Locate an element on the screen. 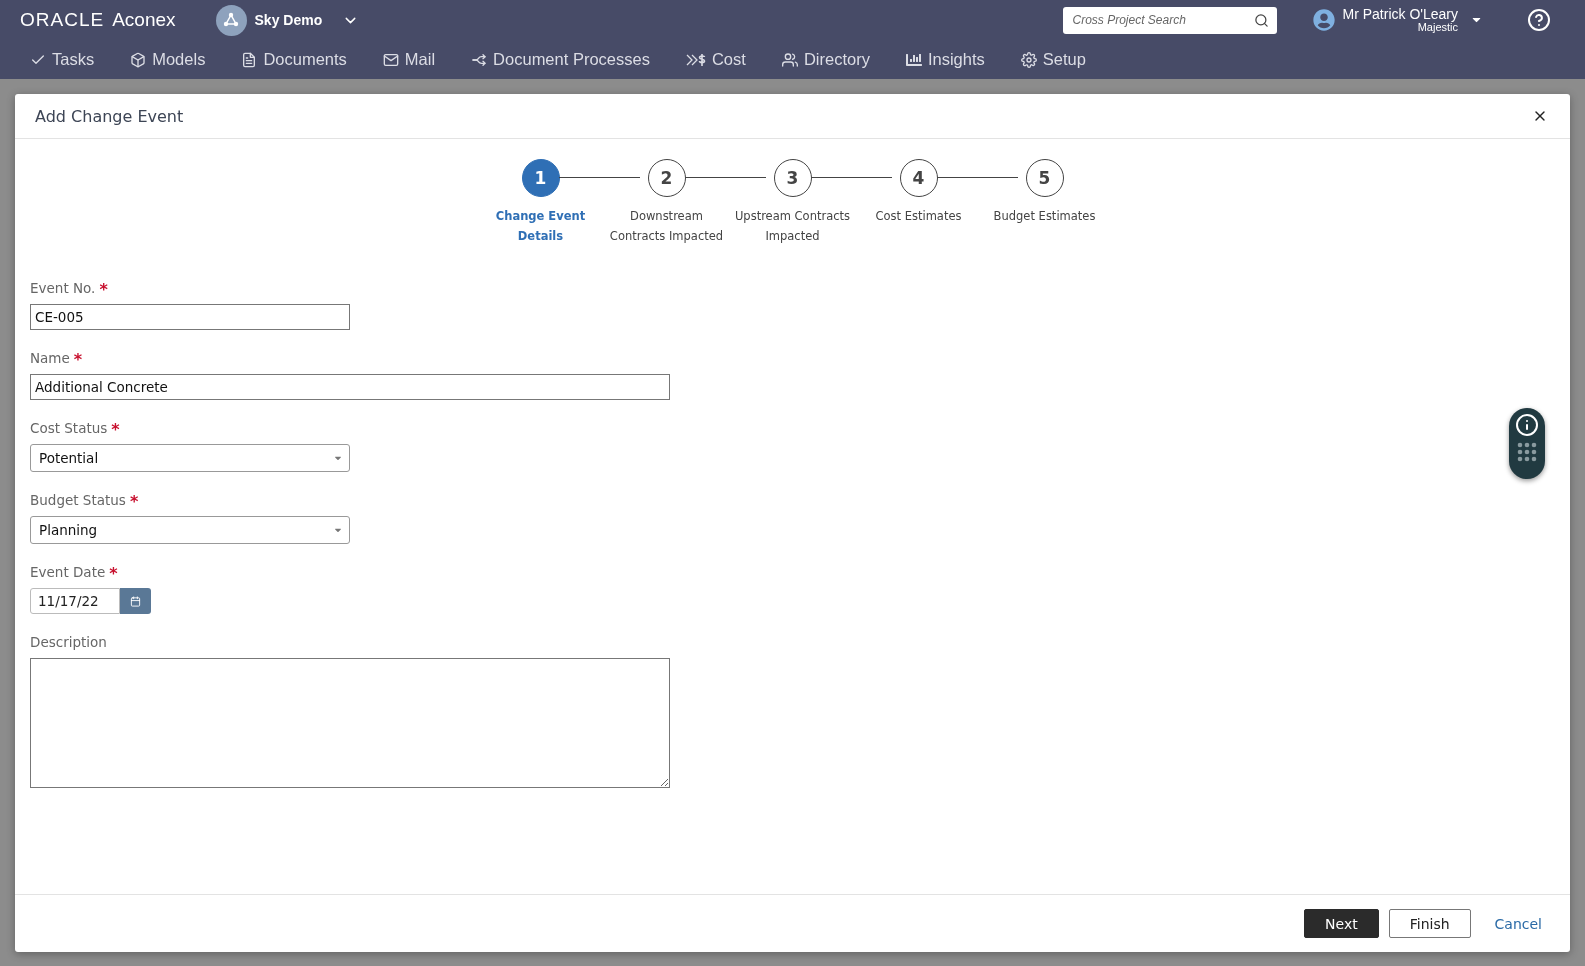  calendar-button is located at coordinates (135, 601).